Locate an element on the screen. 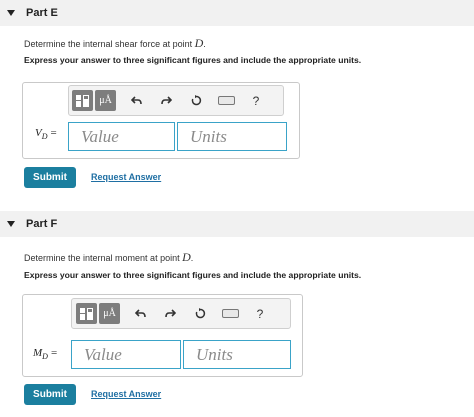 The height and width of the screenshot is (417, 474). part-f-answer-box: μÅ ? MD = Value Units is located at coordinates (162, 335).